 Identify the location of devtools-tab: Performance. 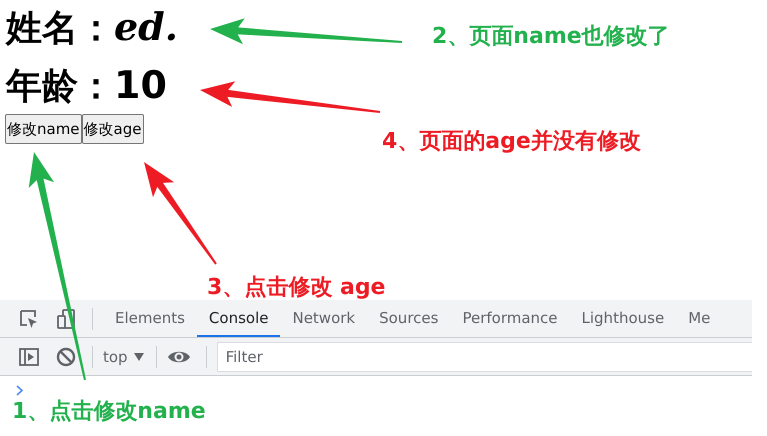
(510, 318).